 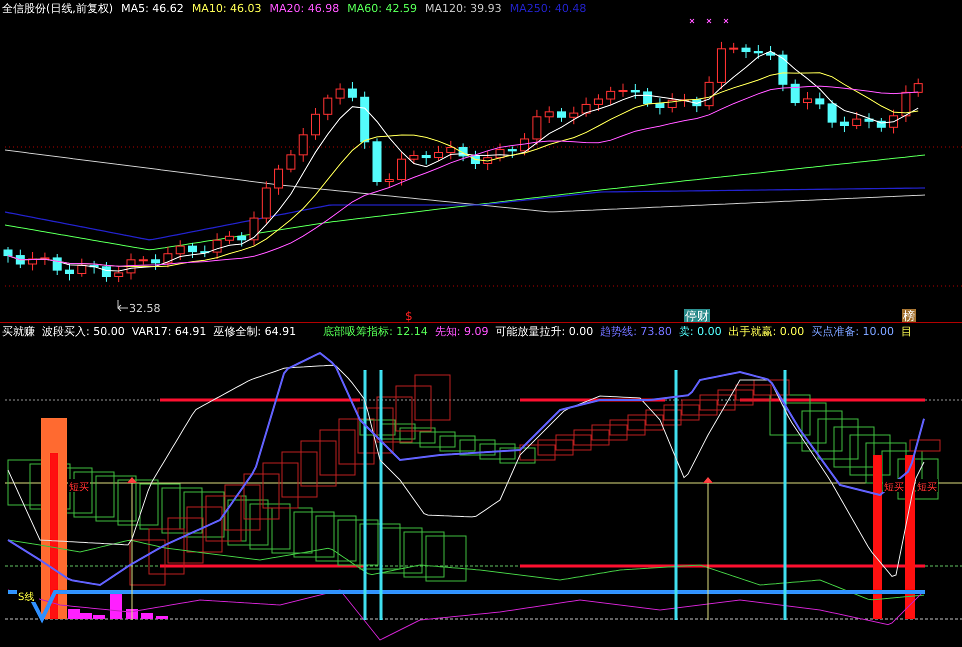 I want to click on ma-legend-value: MA120: 39.93, so click(x=463, y=9).